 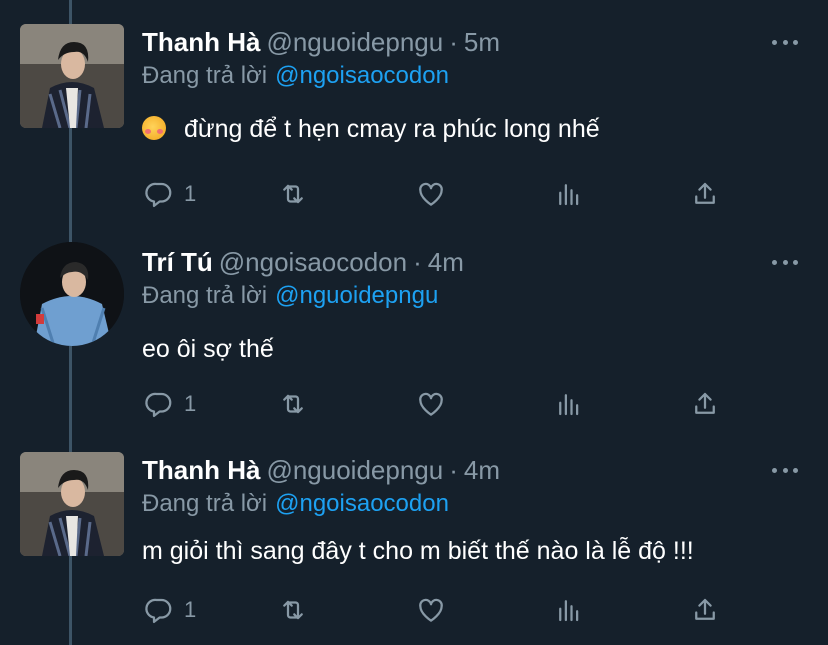 What do you see at coordinates (313, 262) in the screenshot?
I see `user-handle: @ngoisaocodon` at bounding box center [313, 262].